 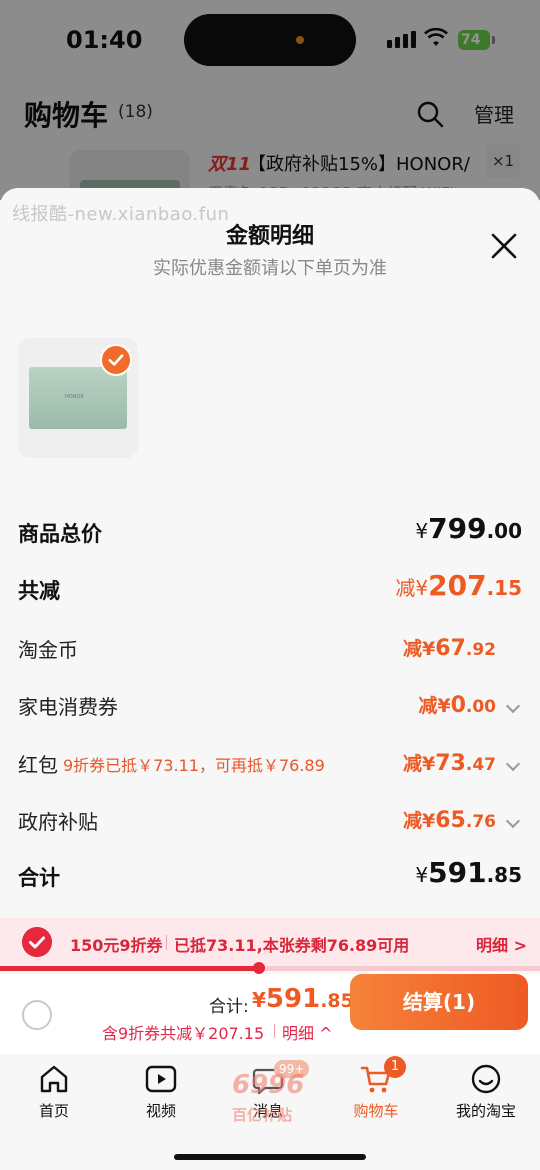 What do you see at coordinates (60, 534) in the screenshot?
I see `row-label: 商品总价` at bounding box center [60, 534].